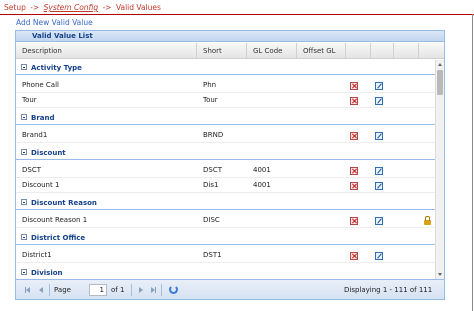 This screenshot has width=474, height=311. What do you see at coordinates (48, 153) in the screenshot?
I see `group-name: Discount` at bounding box center [48, 153].